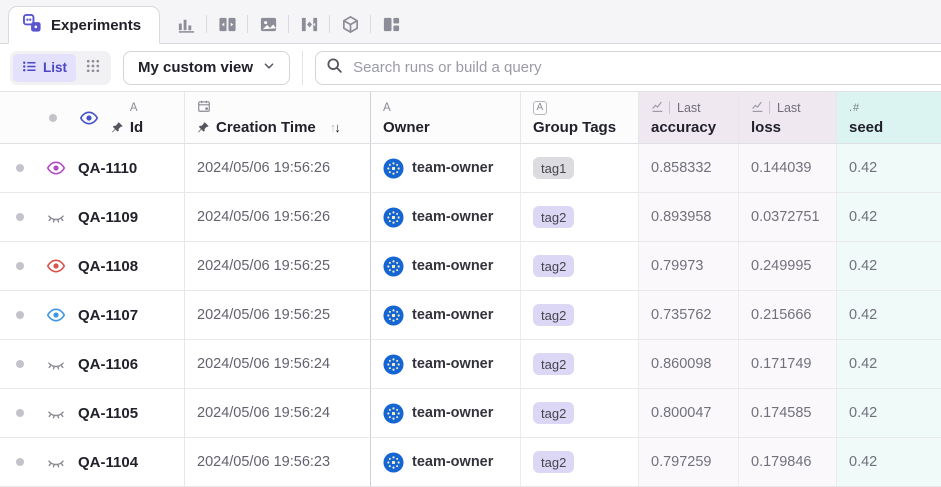 The width and height of the screenshot is (941, 487). I want to click on header-seed: .# seed, so click(889, 117).